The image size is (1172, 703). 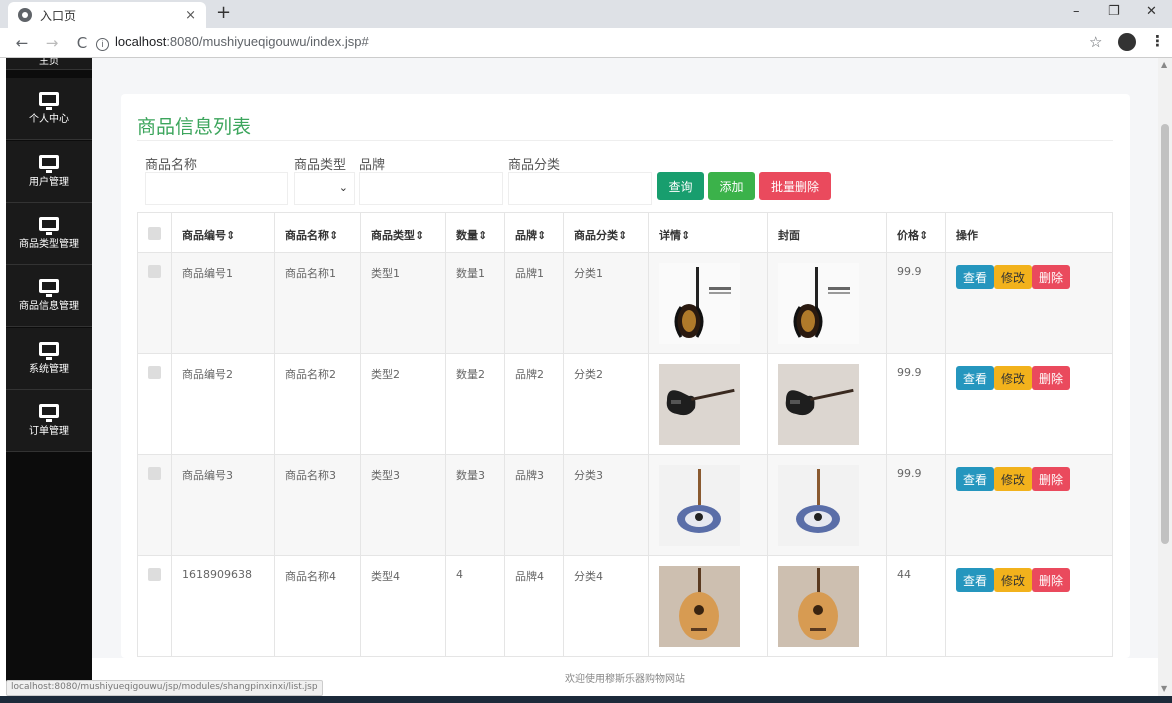 What do you see at coordinates (49, 431) in the screenshot?
I see `sidebar-item-label: 订单管理` at bounding box center [49, 431].